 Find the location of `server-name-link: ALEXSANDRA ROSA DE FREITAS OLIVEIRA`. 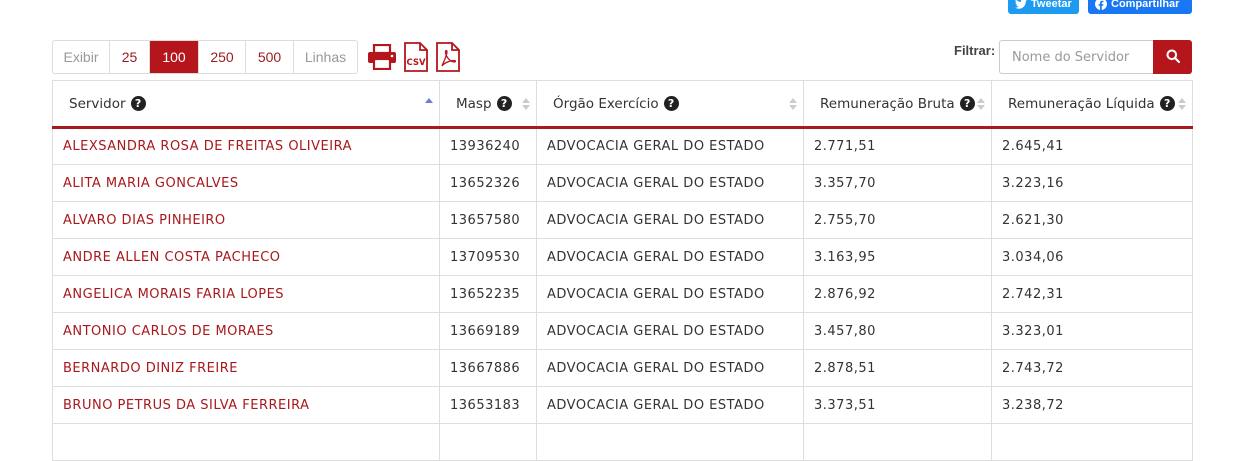

server-name-link: ALEXSANDRA ROSA DE FREITAS OLIVEIRA is located at coordinates (246, 146).